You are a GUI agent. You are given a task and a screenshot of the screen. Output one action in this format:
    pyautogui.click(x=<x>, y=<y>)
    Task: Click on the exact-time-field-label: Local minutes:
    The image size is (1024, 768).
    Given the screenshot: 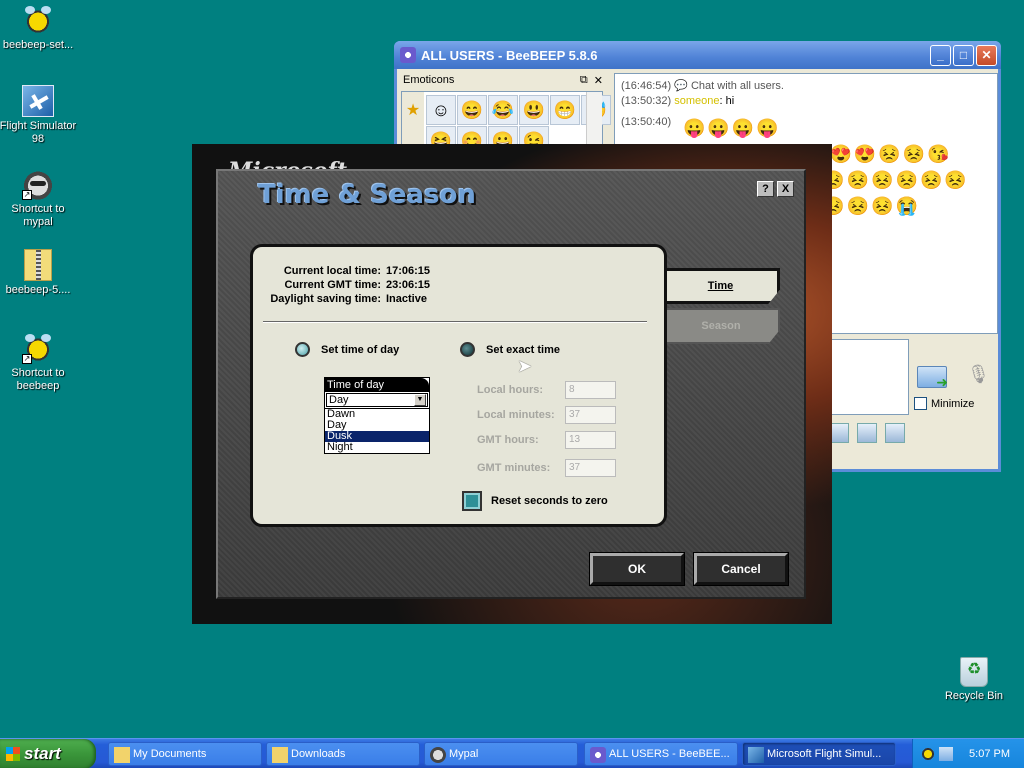 What is the action you would take?
    pyautogui.click(x=516, y=414)
    